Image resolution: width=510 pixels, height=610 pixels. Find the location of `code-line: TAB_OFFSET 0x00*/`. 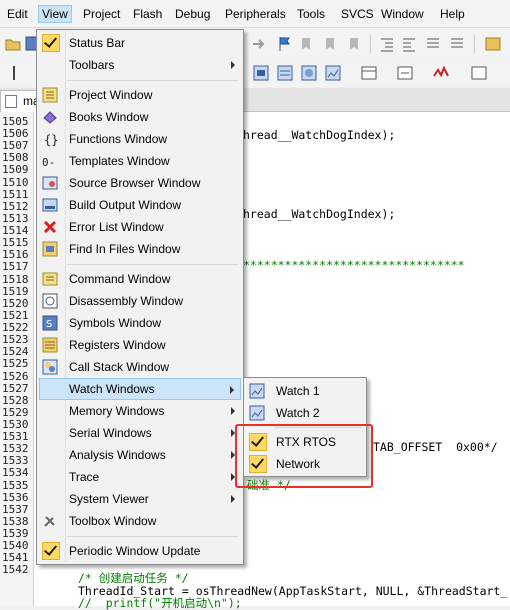

code-line: TAB_OFFSET 0x00*/ is located at coordinates (435, 447).